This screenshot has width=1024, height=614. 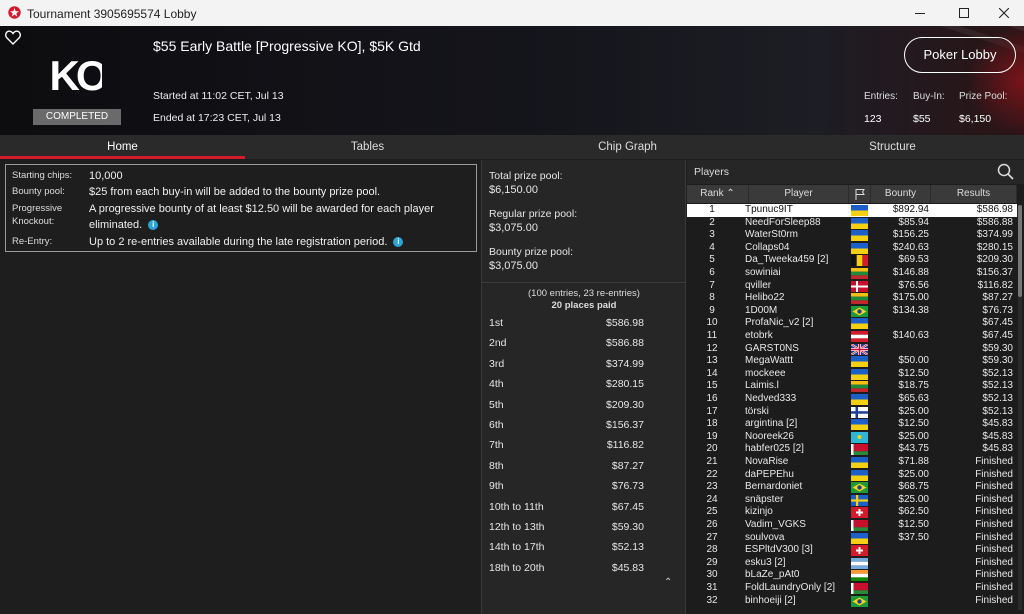 I want to click on player-name: qviller, so click(x=758, y=285).